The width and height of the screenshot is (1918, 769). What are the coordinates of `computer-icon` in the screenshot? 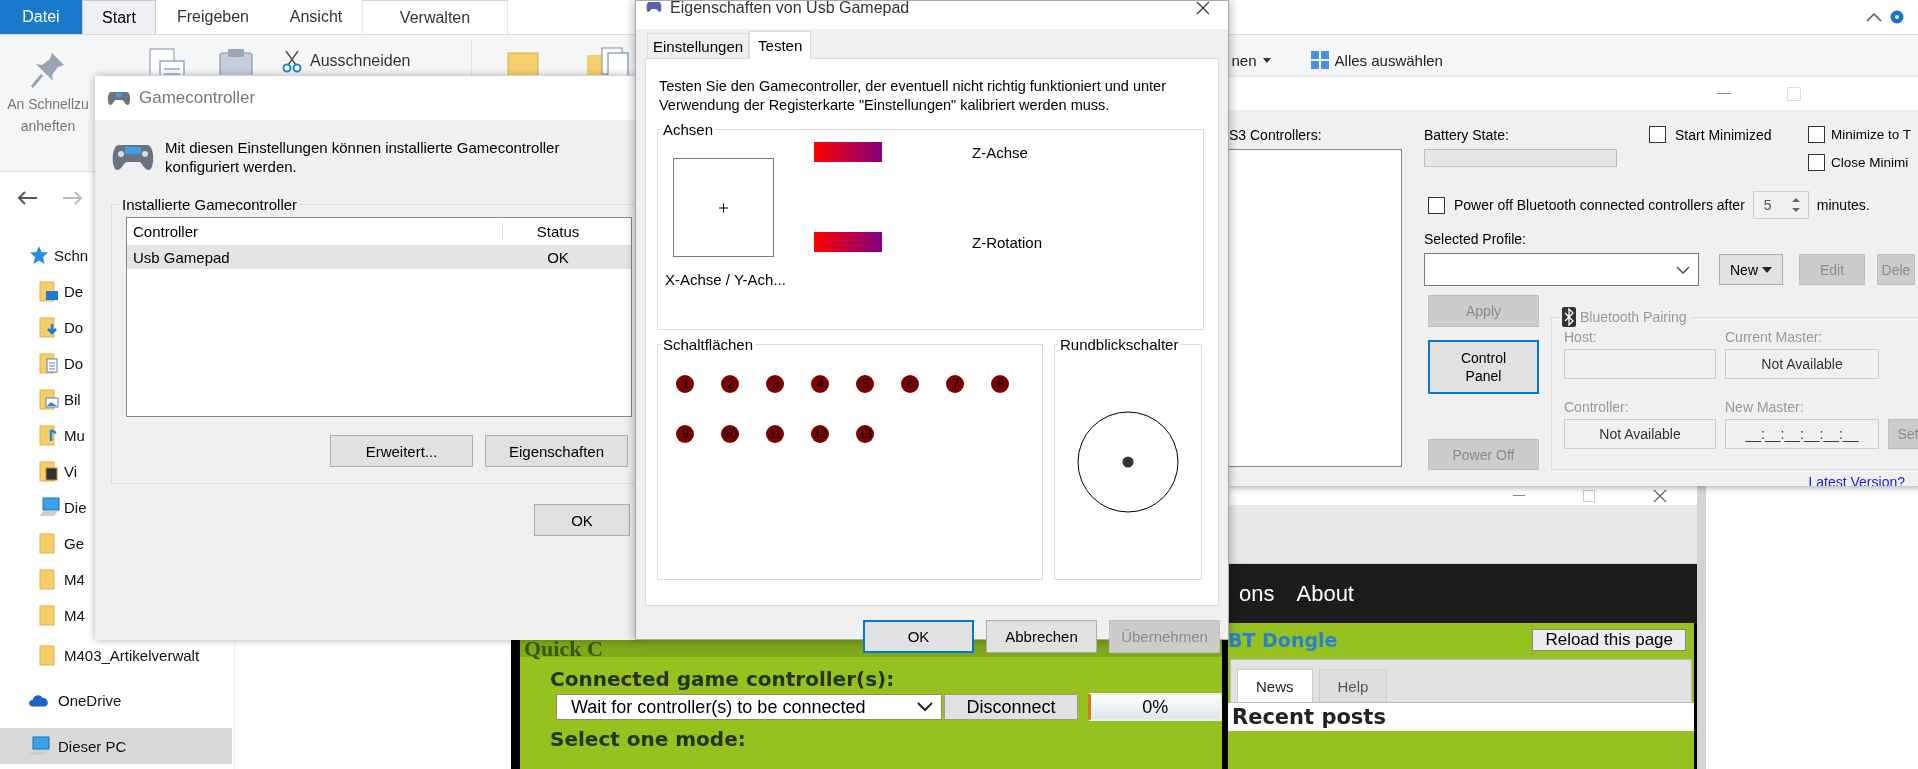 It's located at (49, 507).